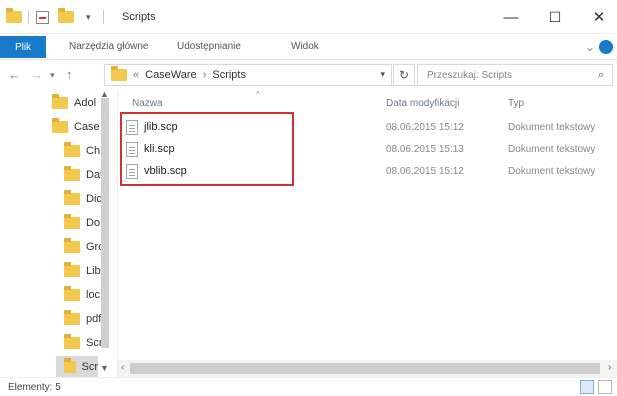 The image size is (617, 396). Describe the element at coordinates (209, 46) in the screenshot. I see `tab-share: Udostępnianie` at that location.